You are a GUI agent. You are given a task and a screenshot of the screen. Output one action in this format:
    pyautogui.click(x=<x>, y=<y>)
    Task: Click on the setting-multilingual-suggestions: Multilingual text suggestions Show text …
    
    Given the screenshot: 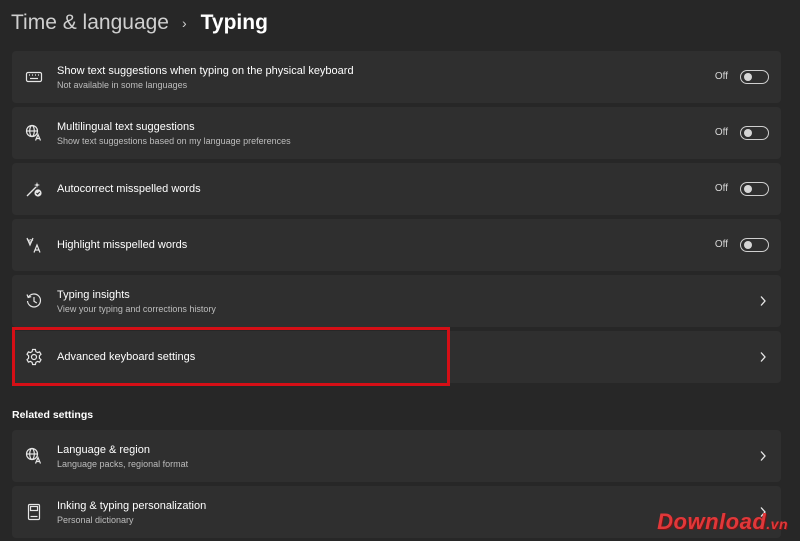 What is the action you would take?
    pyautogui.click(x=396, y=133)
    